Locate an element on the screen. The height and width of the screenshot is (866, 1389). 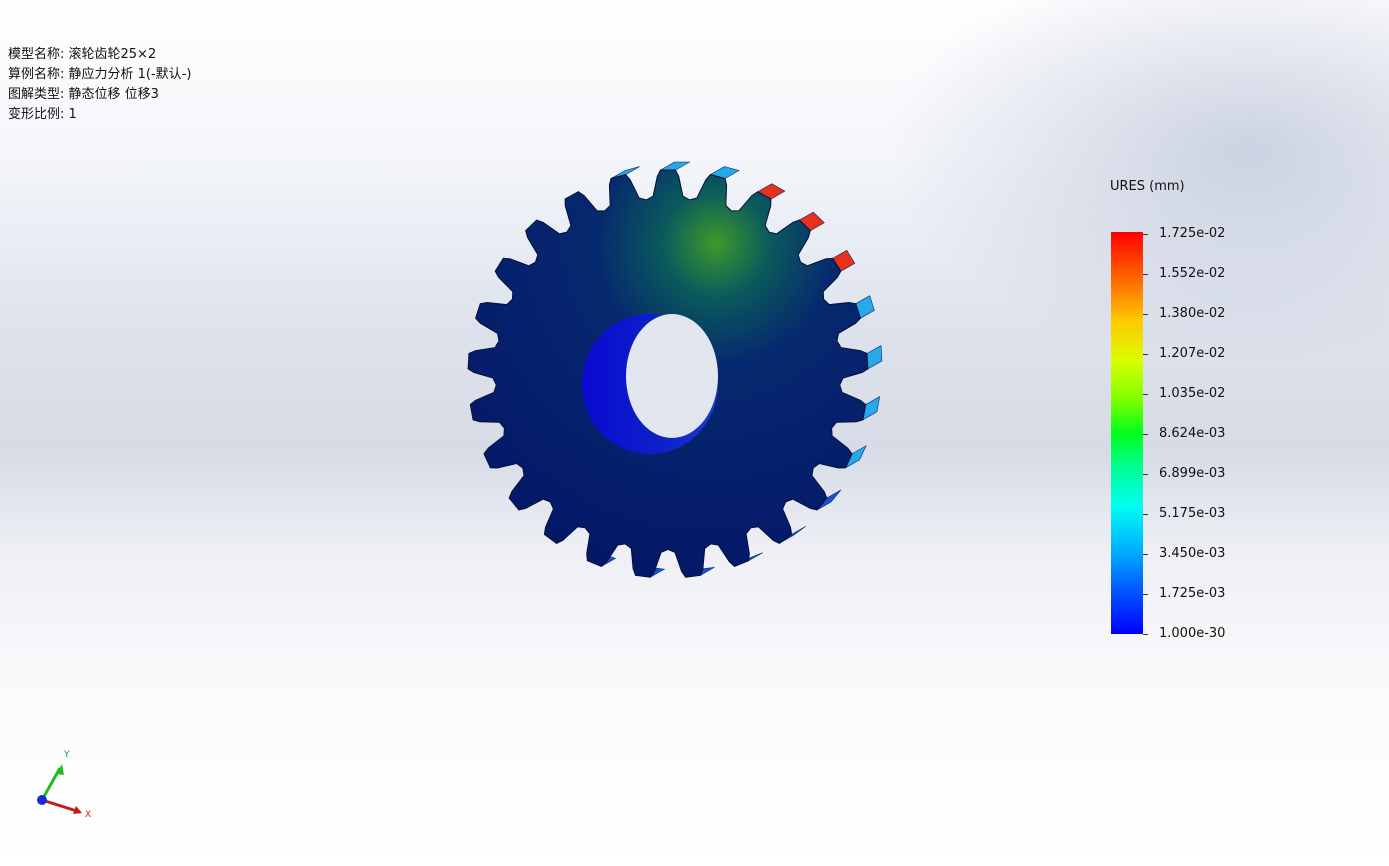
legend-label: 3.450e-03 is located at coordinates (1192, 553).